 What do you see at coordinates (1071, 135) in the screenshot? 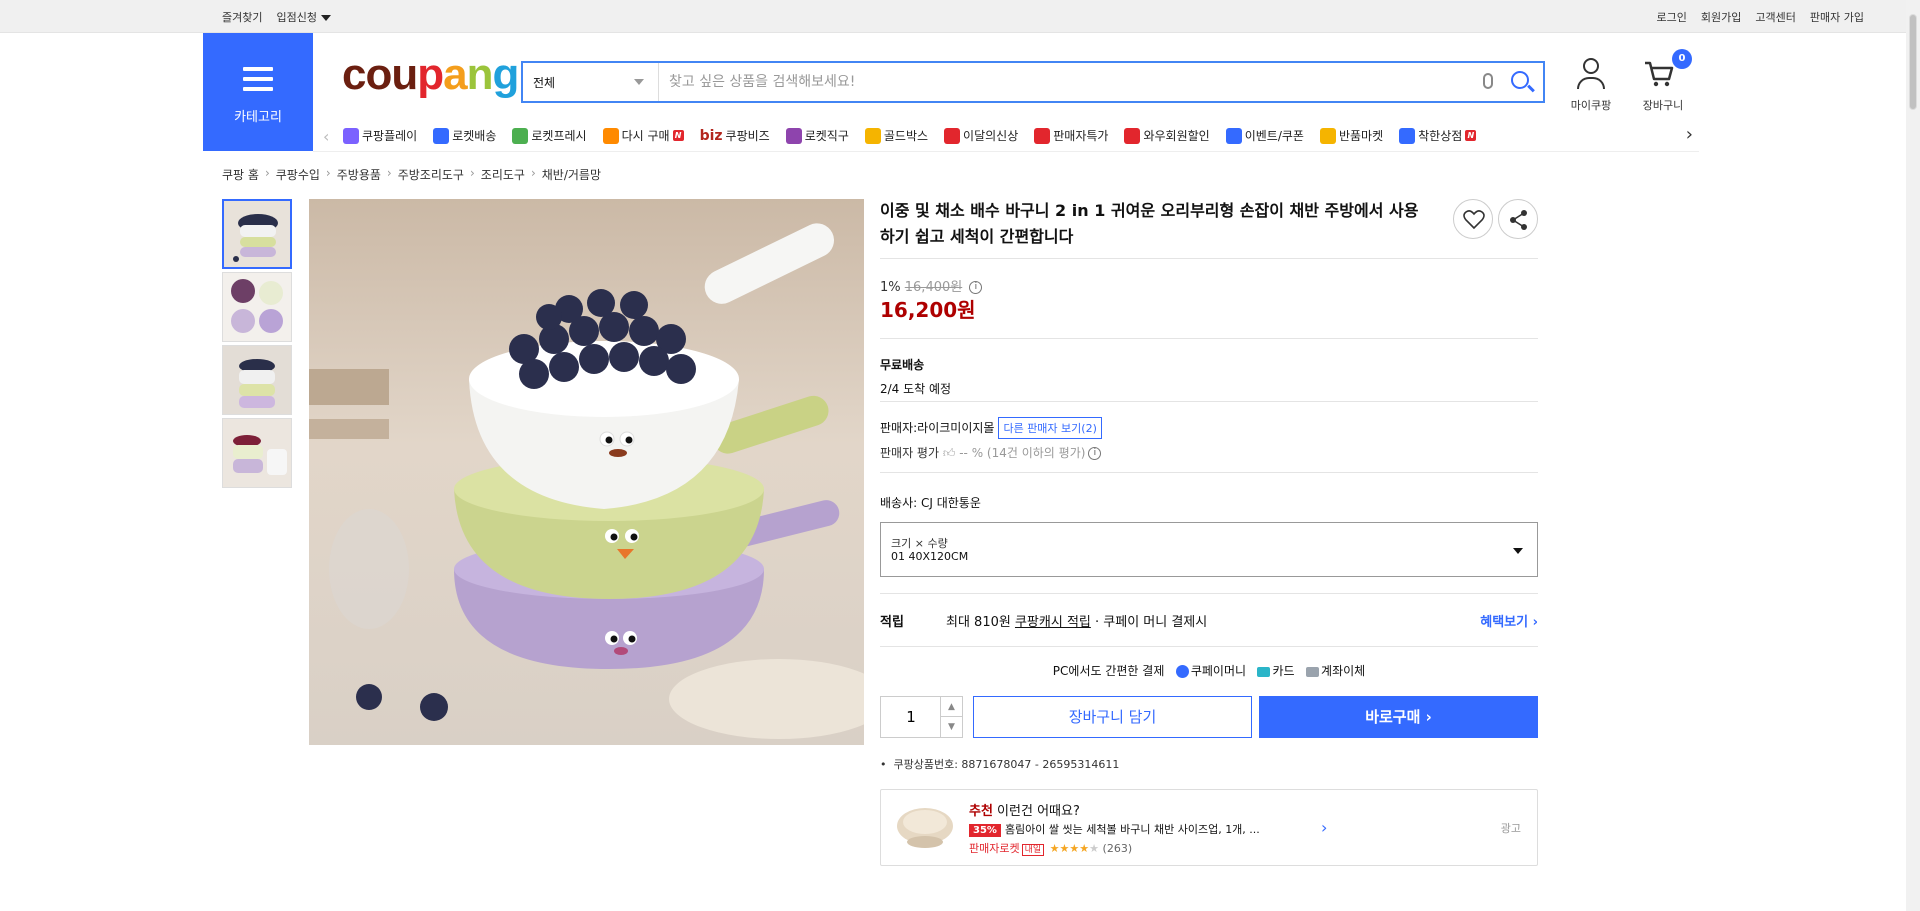
I see `nav-item-8: 판매자특가` at bounding box center [1071, 135].